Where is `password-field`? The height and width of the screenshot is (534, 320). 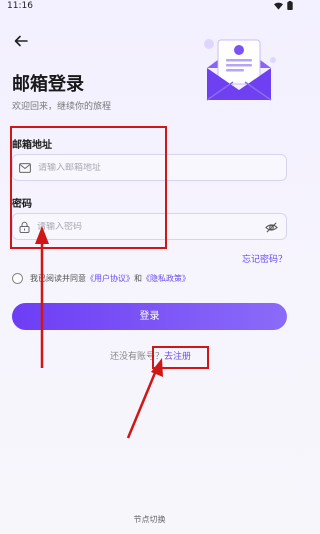
password-field is located at coordinates (149, 226).